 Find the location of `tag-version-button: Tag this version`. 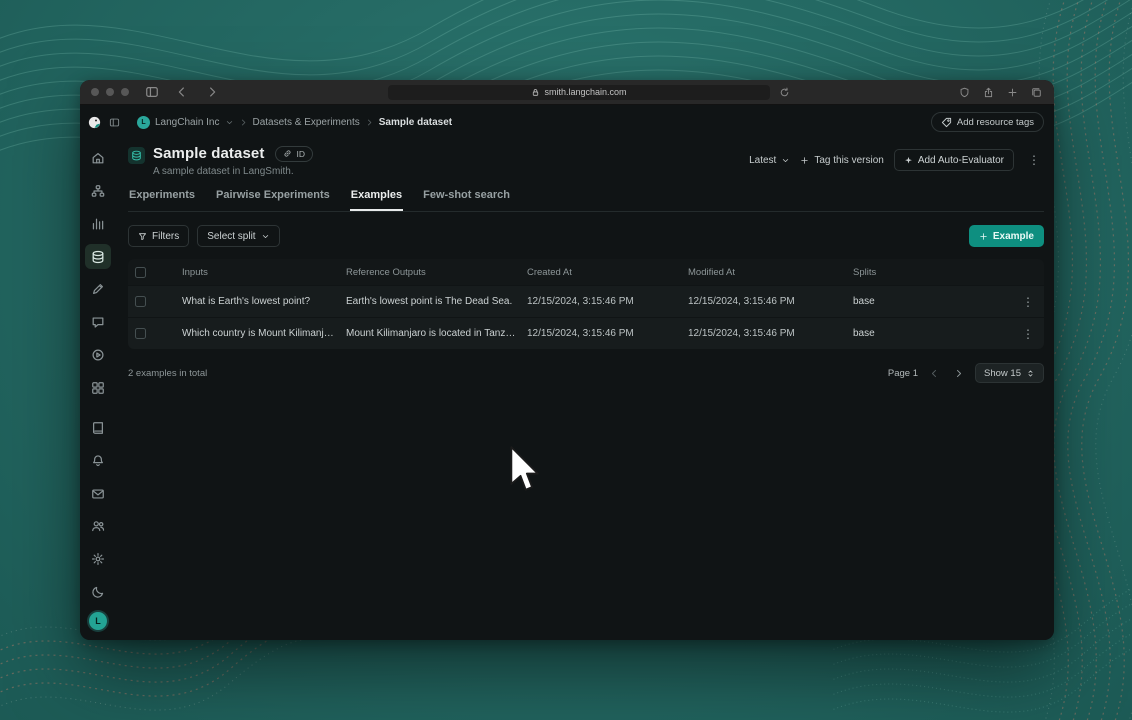

tag-version-button: Tag this version is located at coordinates (842, 160).